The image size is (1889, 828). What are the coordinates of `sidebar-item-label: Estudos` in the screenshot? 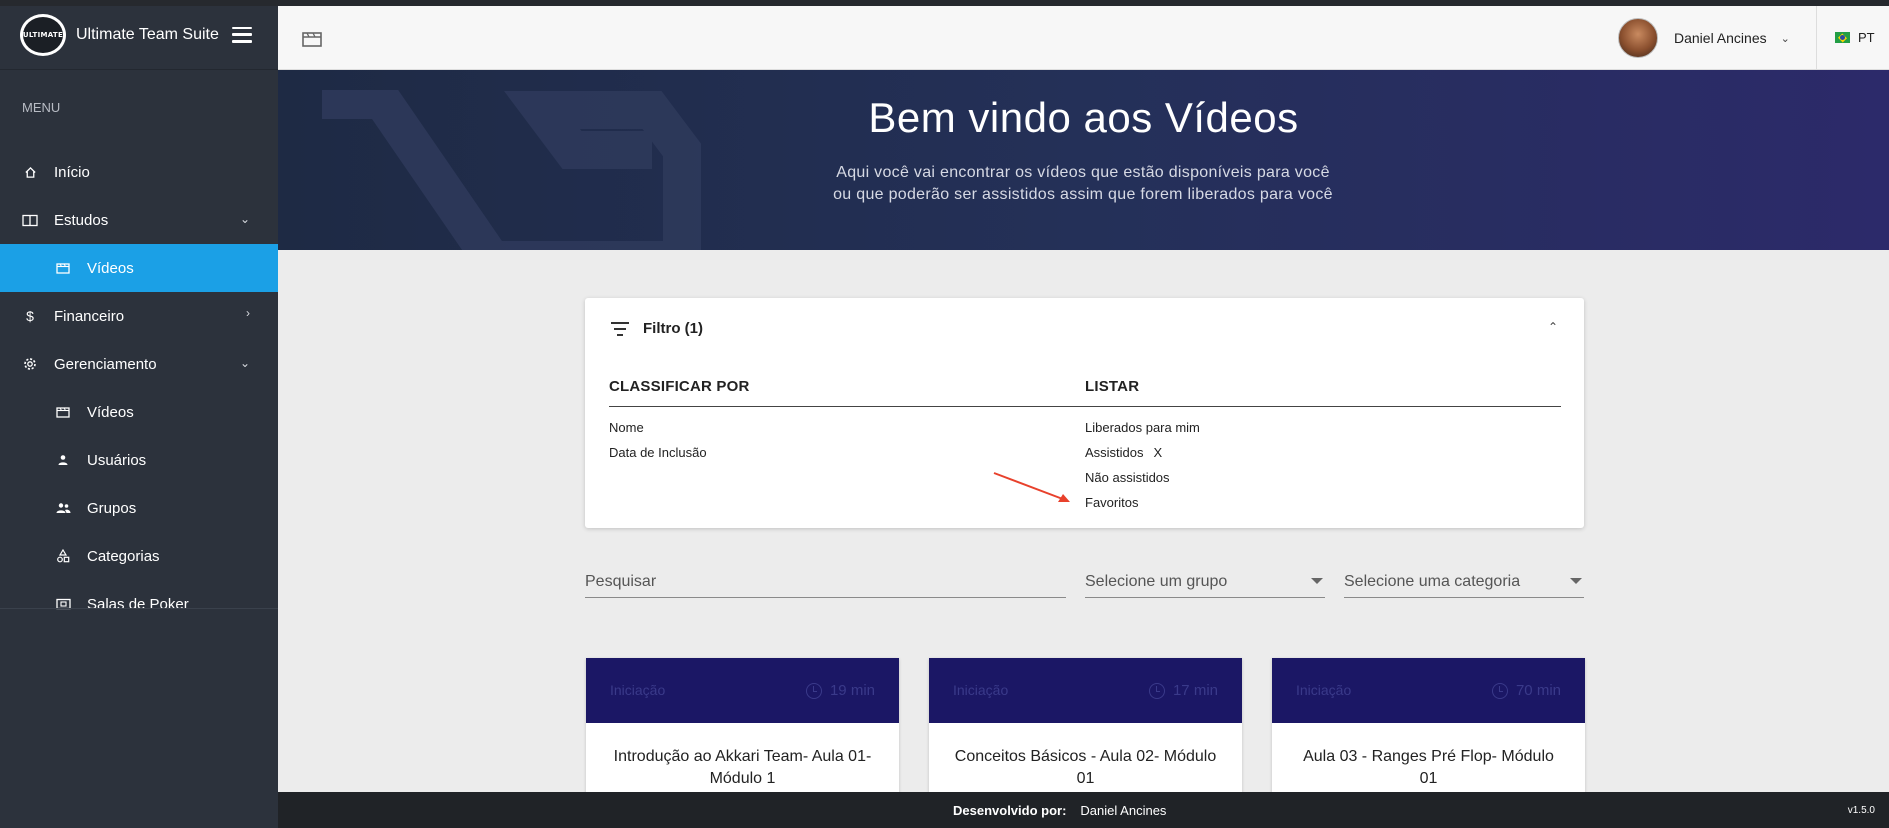 It's located at (81, 220).